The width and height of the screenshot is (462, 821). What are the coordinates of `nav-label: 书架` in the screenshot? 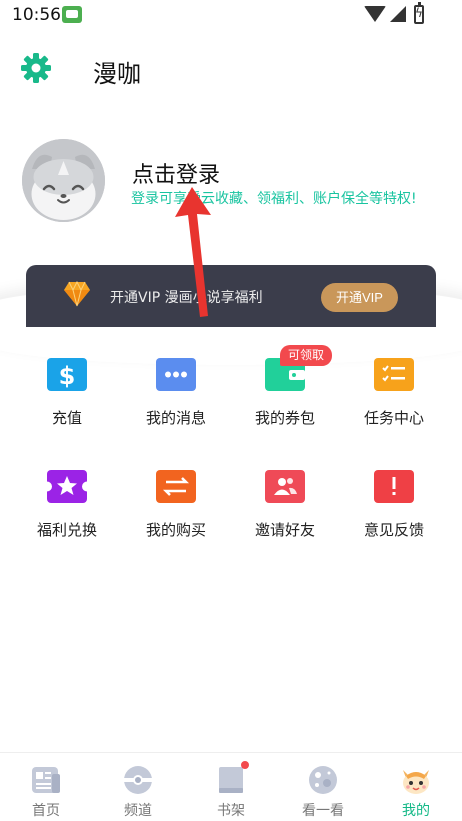 It's located at (231, 811).